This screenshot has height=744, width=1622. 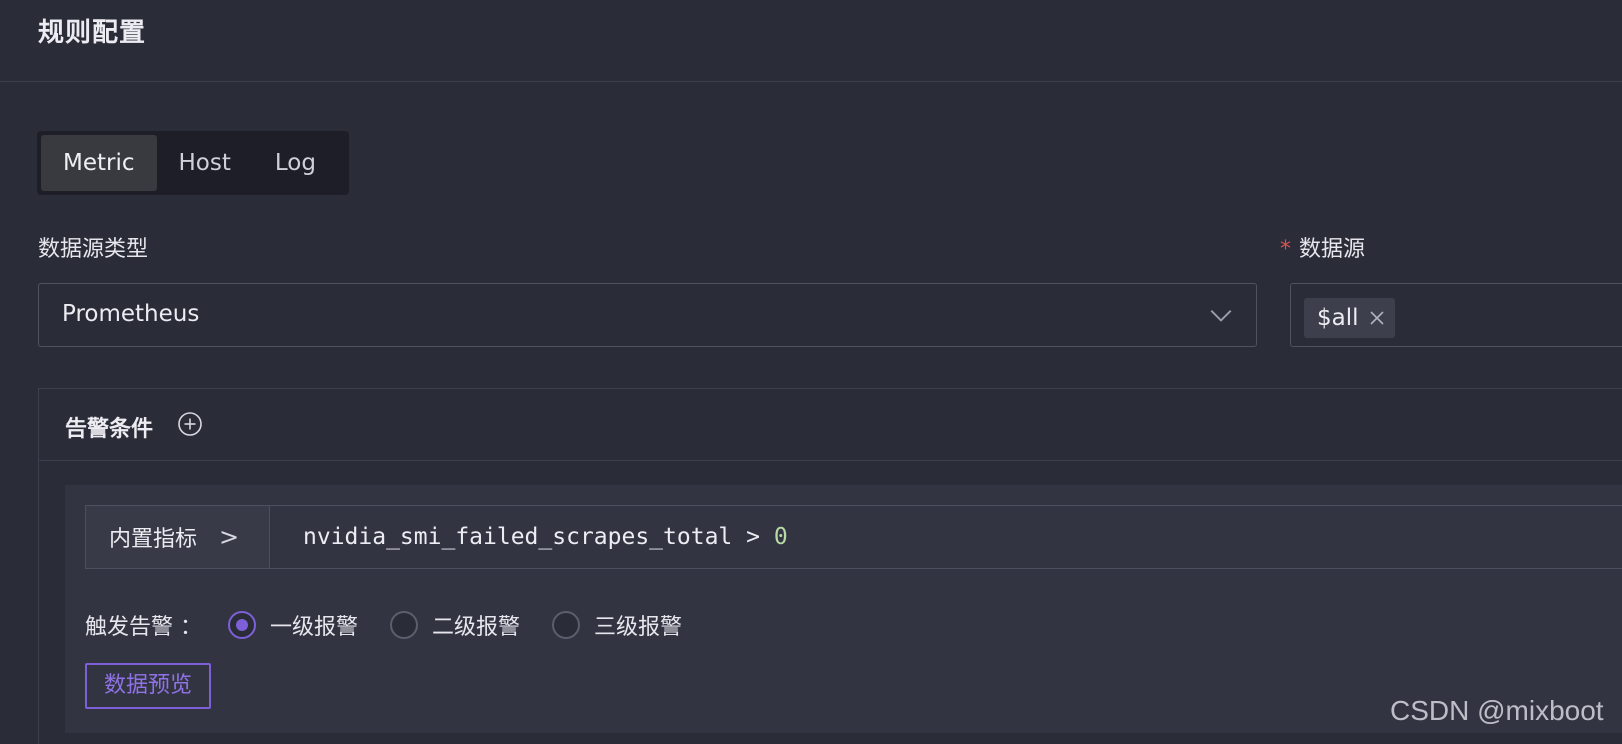 I want to click on close-icon, so click(x=1377, y=318).